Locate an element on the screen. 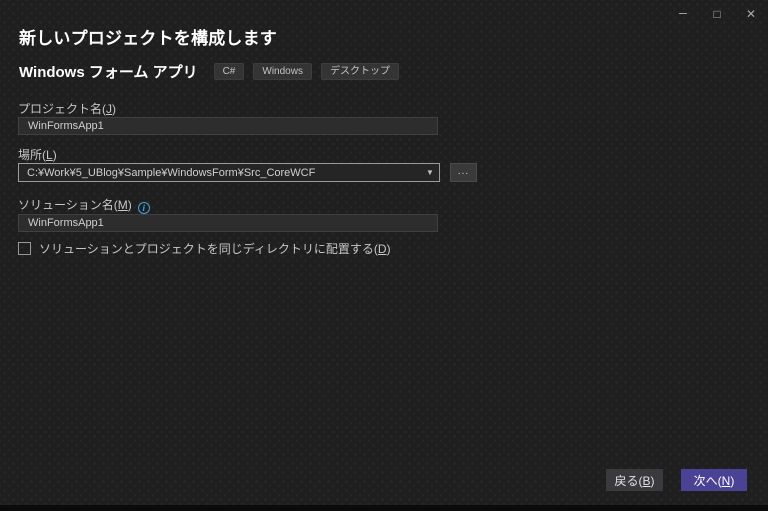  back-mnemonic: B is located at coordinates (646, 480).